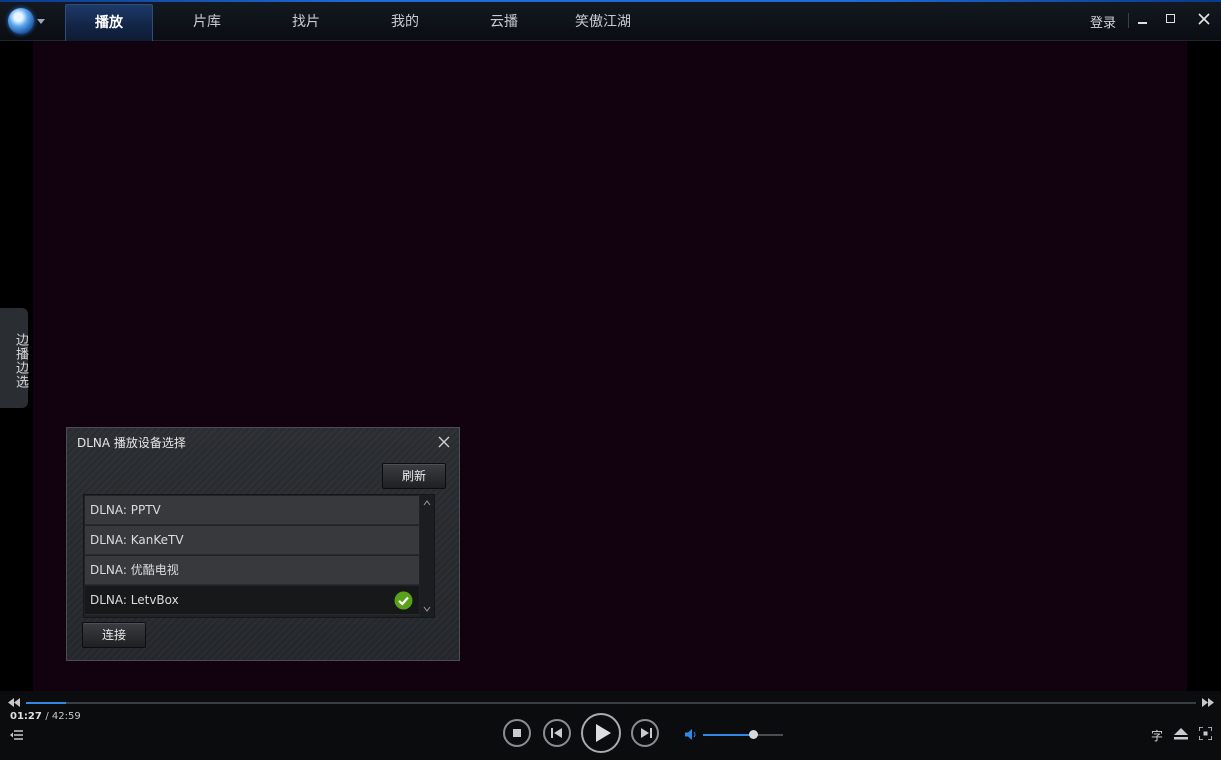 The image size is (1221, 760). What do you see at coordinates (1103, 21) in the screenshot?
I see `login-link: 登录` at bounding box center [1103, 21].